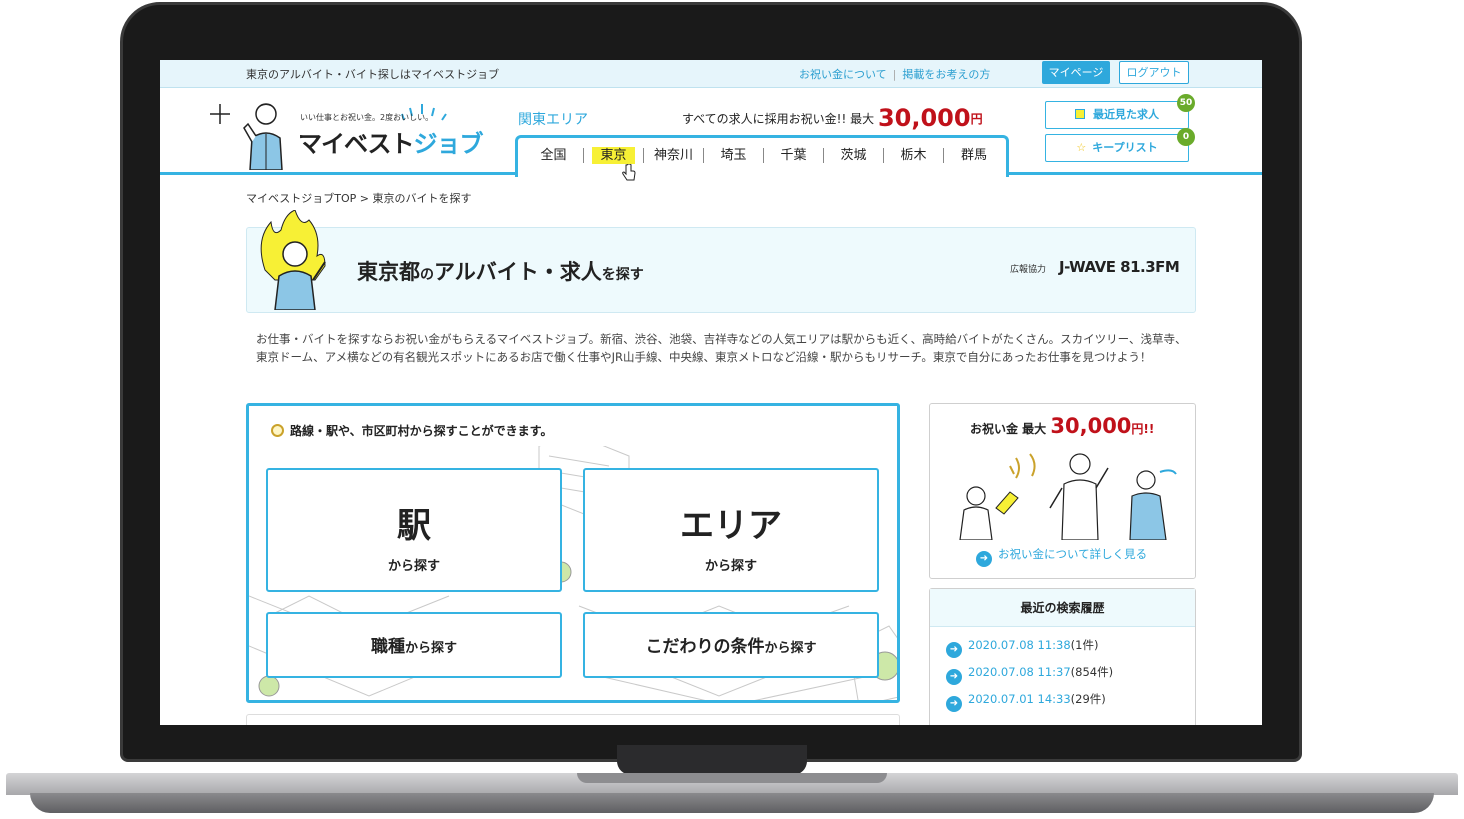 This screenshot has width=1464, height=819. Describe the element at coordinates (730, 566) in the screenshot. I see `area-subheading: から探す` at that location.